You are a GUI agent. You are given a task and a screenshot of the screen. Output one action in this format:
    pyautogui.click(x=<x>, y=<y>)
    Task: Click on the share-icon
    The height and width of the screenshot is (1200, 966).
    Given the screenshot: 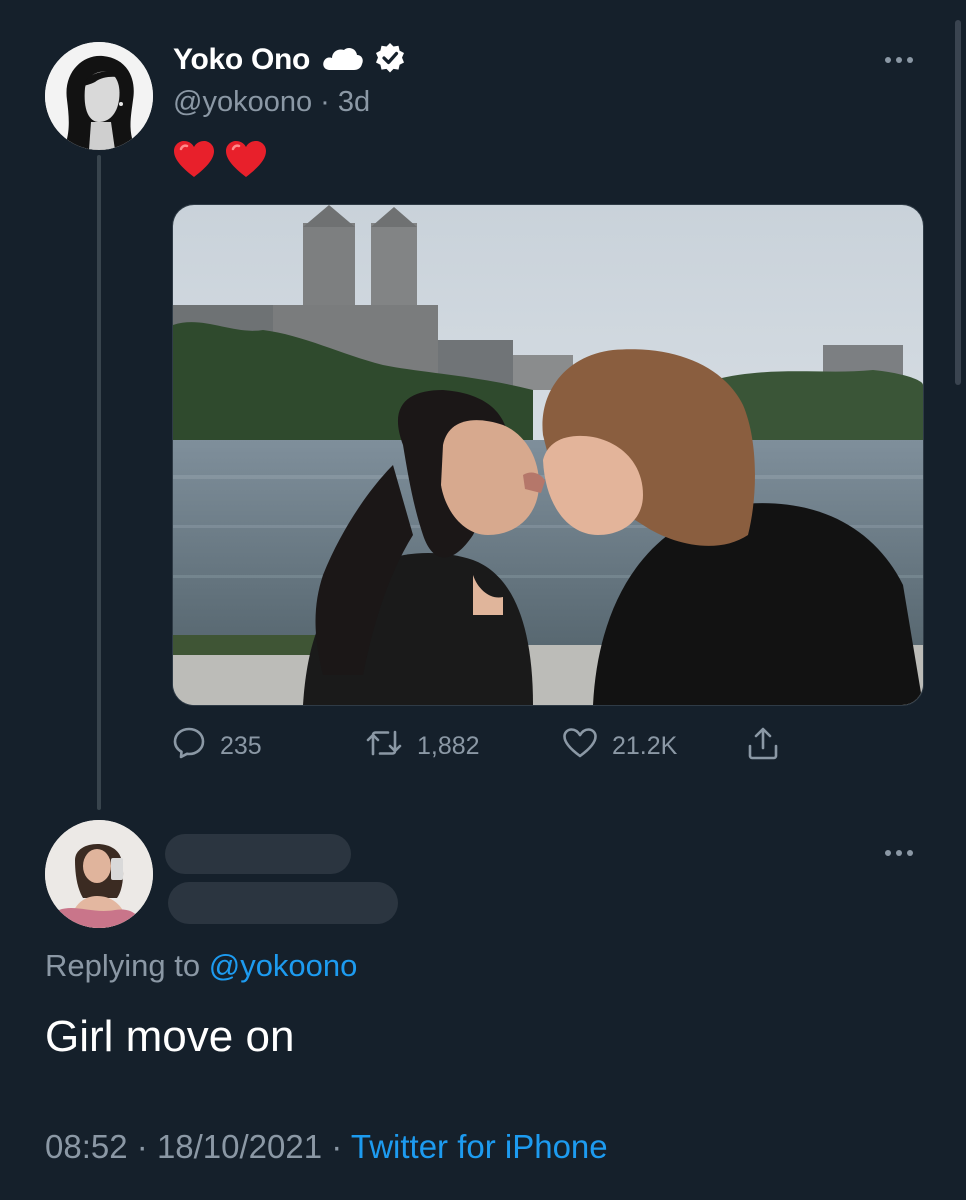 What is the action you would take?
    pyautogui.click(x=763, y=746)
    